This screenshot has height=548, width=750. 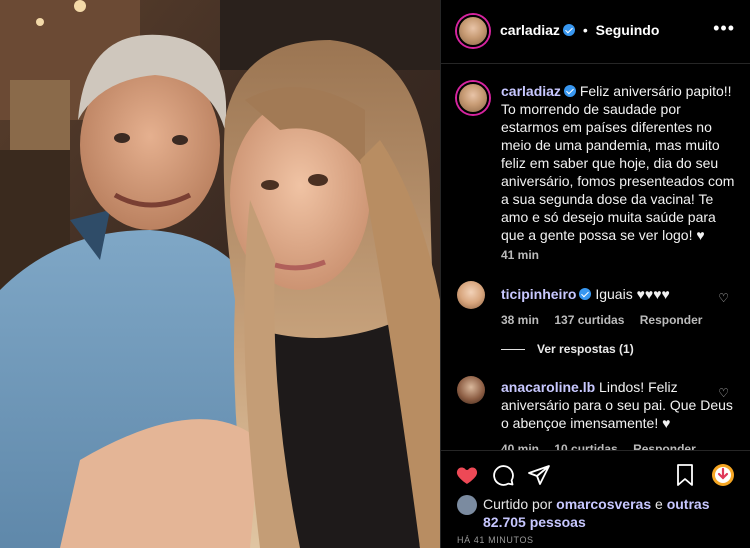 I want to click on comment-text: Iguais ♥♥♥♥, so click(x=632, y=294).